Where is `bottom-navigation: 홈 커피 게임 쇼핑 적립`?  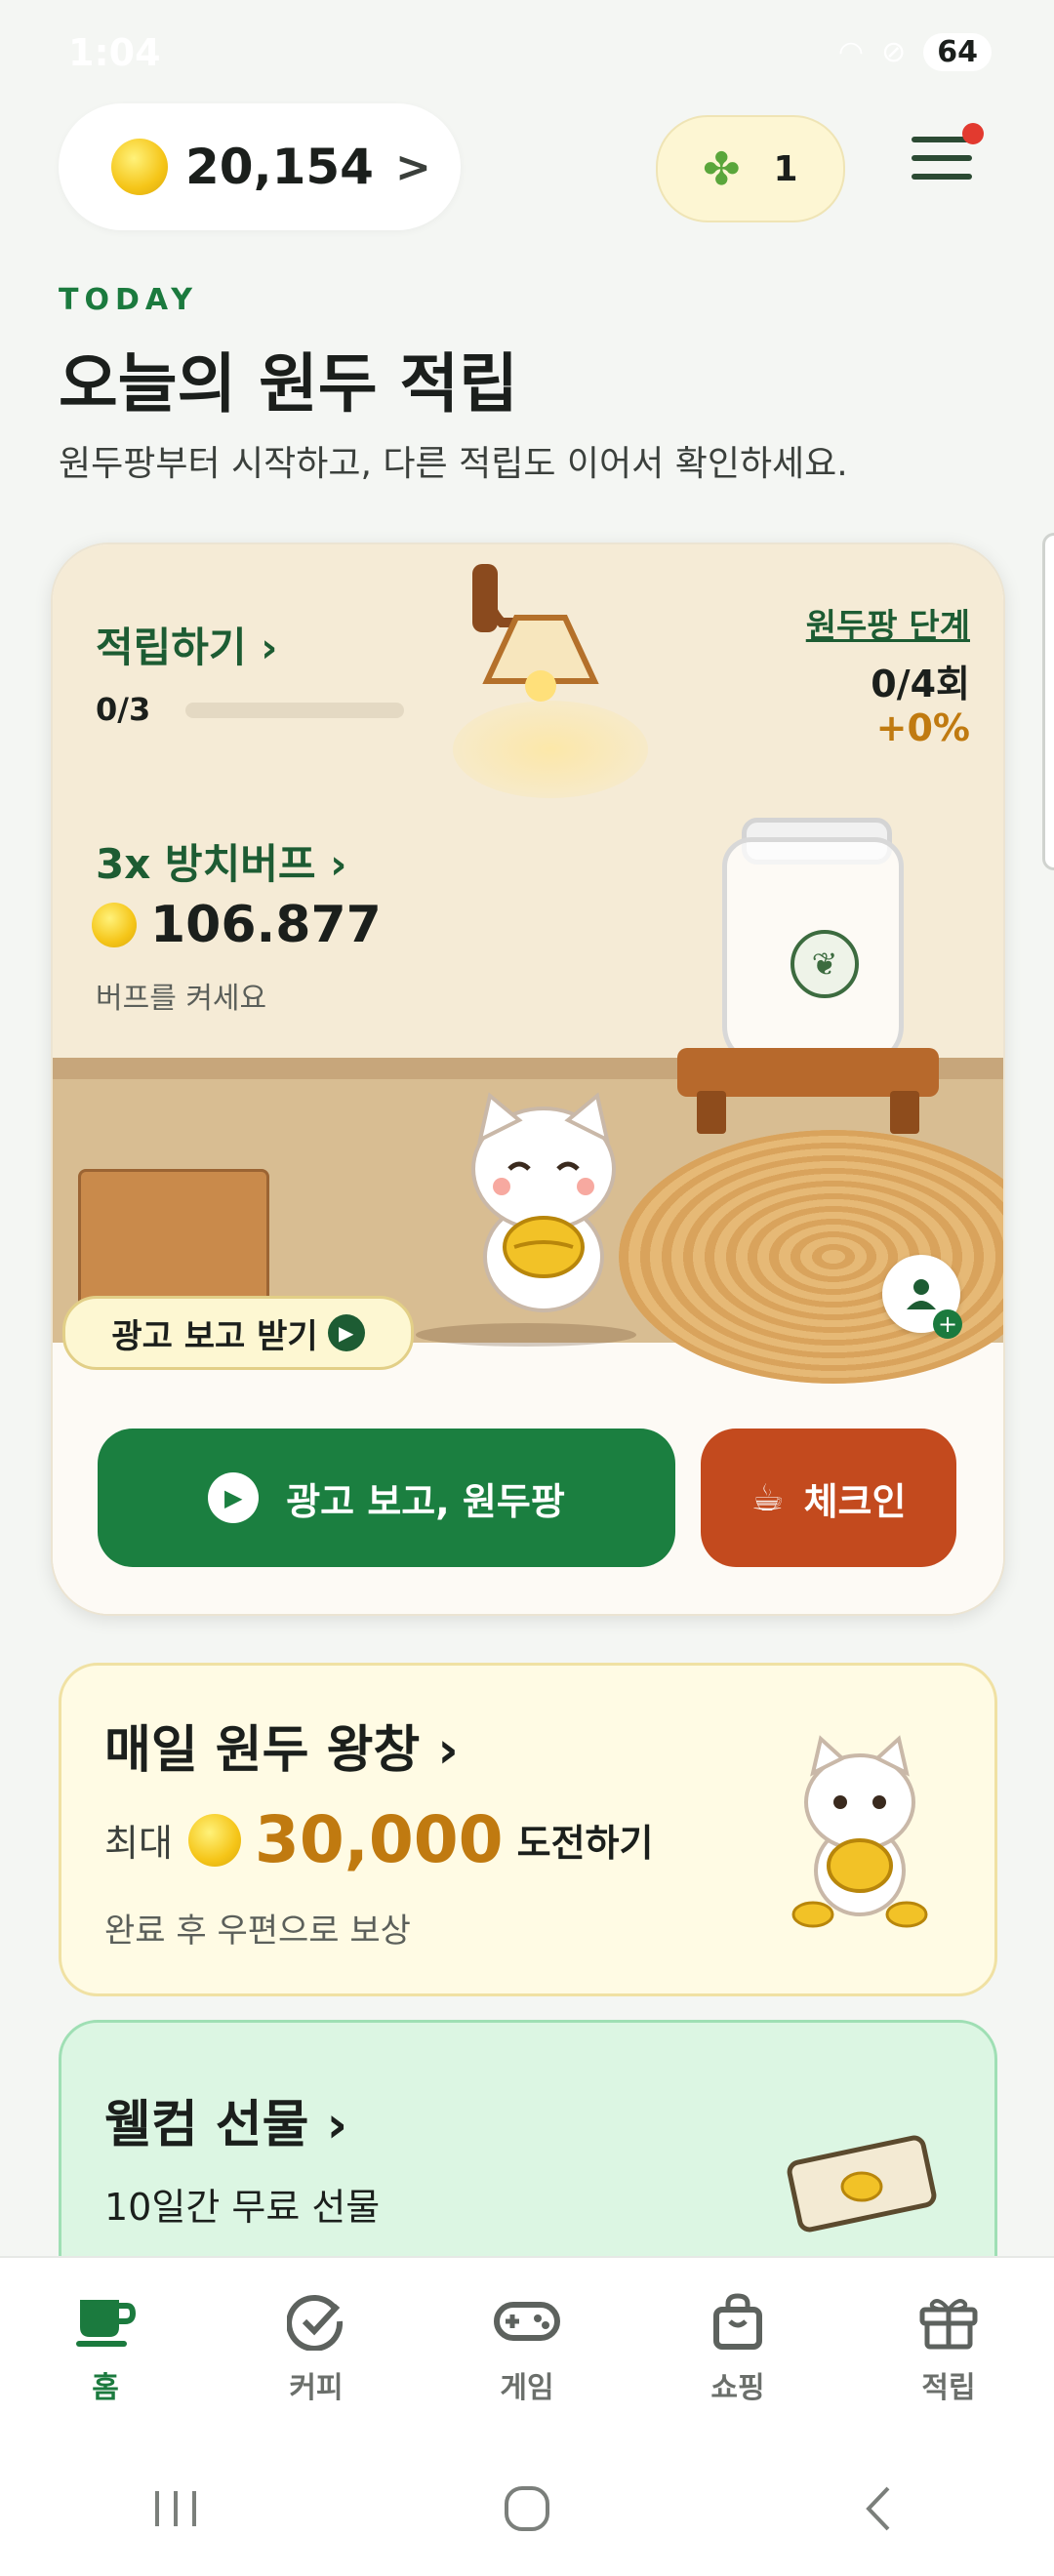 bottom-navigation: 홈 커피 게임 쇼핑 적립 is located at coordinates (527, 2349).